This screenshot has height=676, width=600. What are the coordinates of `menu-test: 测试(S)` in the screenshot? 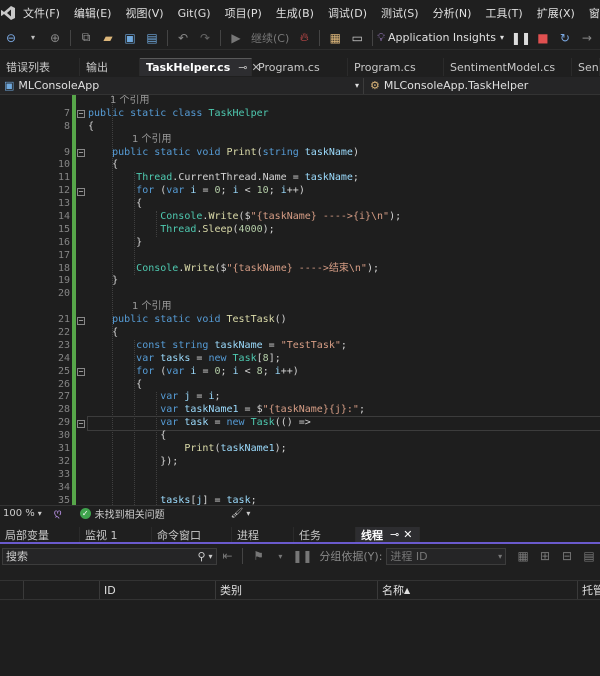 It's located at (400, 13).